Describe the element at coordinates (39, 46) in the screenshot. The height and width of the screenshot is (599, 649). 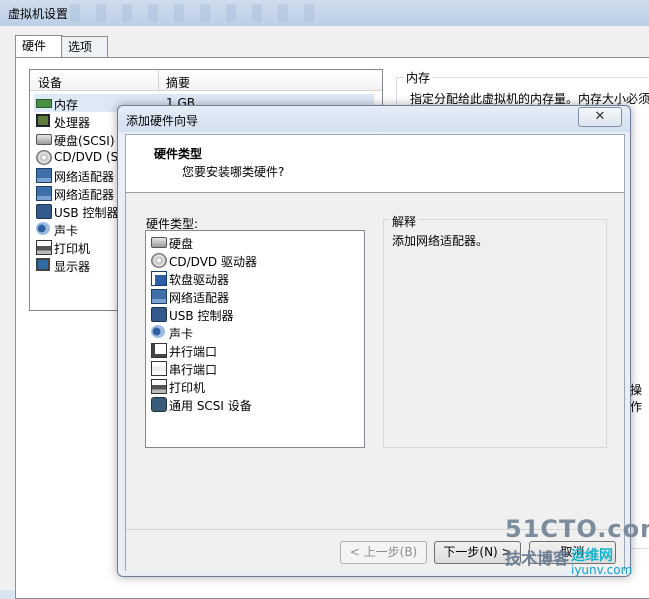
I see `tab-hardware: 硬件` at that location.